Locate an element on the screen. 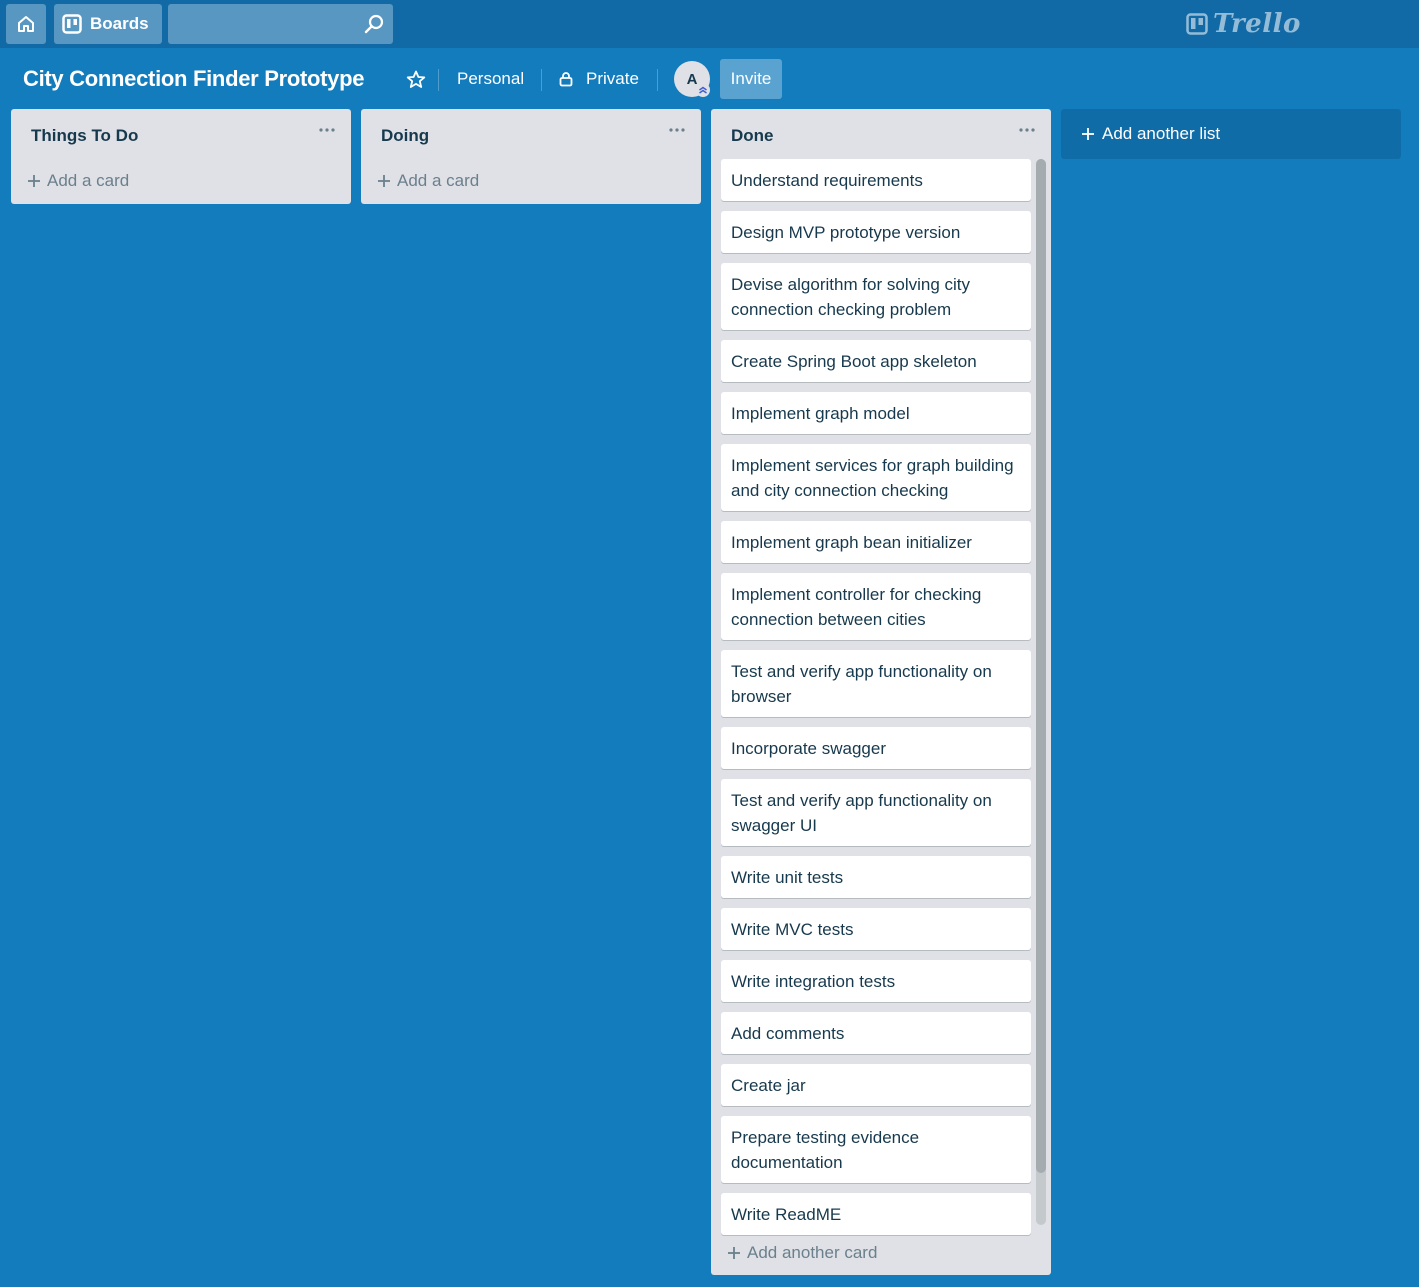 Image resolution: width=1419 pixels, height=1287 pixels. star-icon is located at coordinates (416, 80).